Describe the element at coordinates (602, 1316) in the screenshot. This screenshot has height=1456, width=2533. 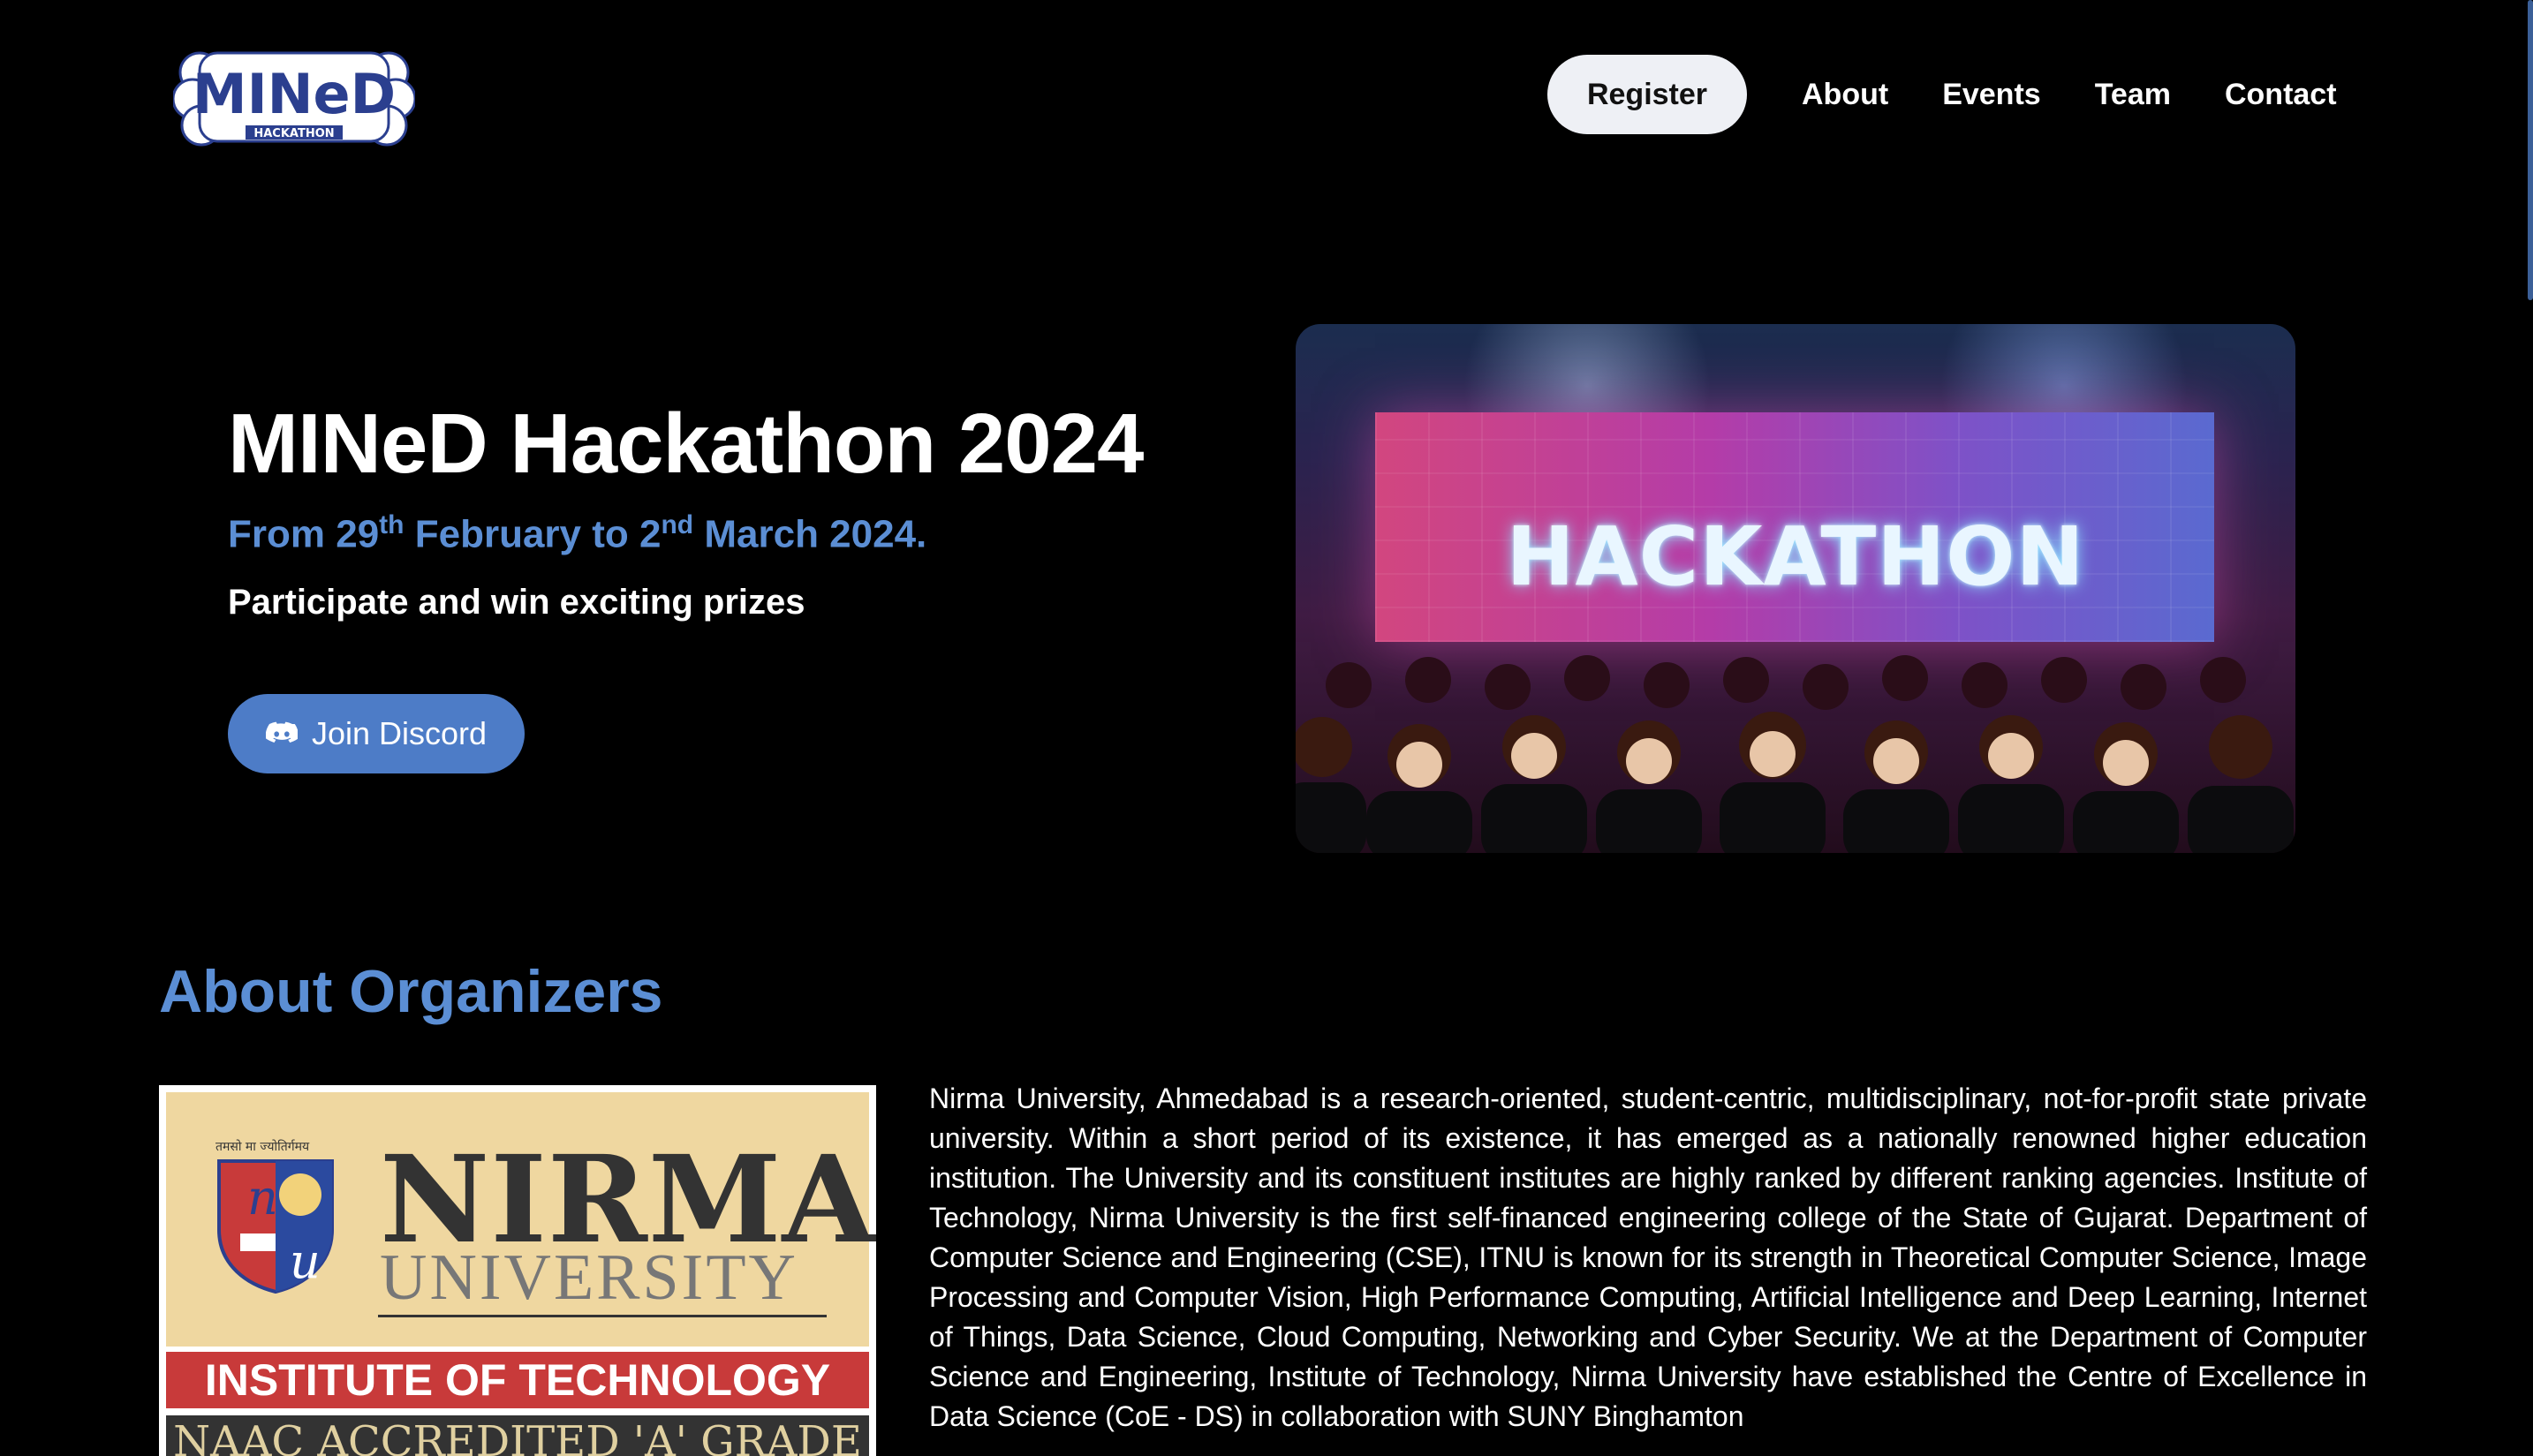
I see `nirma-underline` at that location.